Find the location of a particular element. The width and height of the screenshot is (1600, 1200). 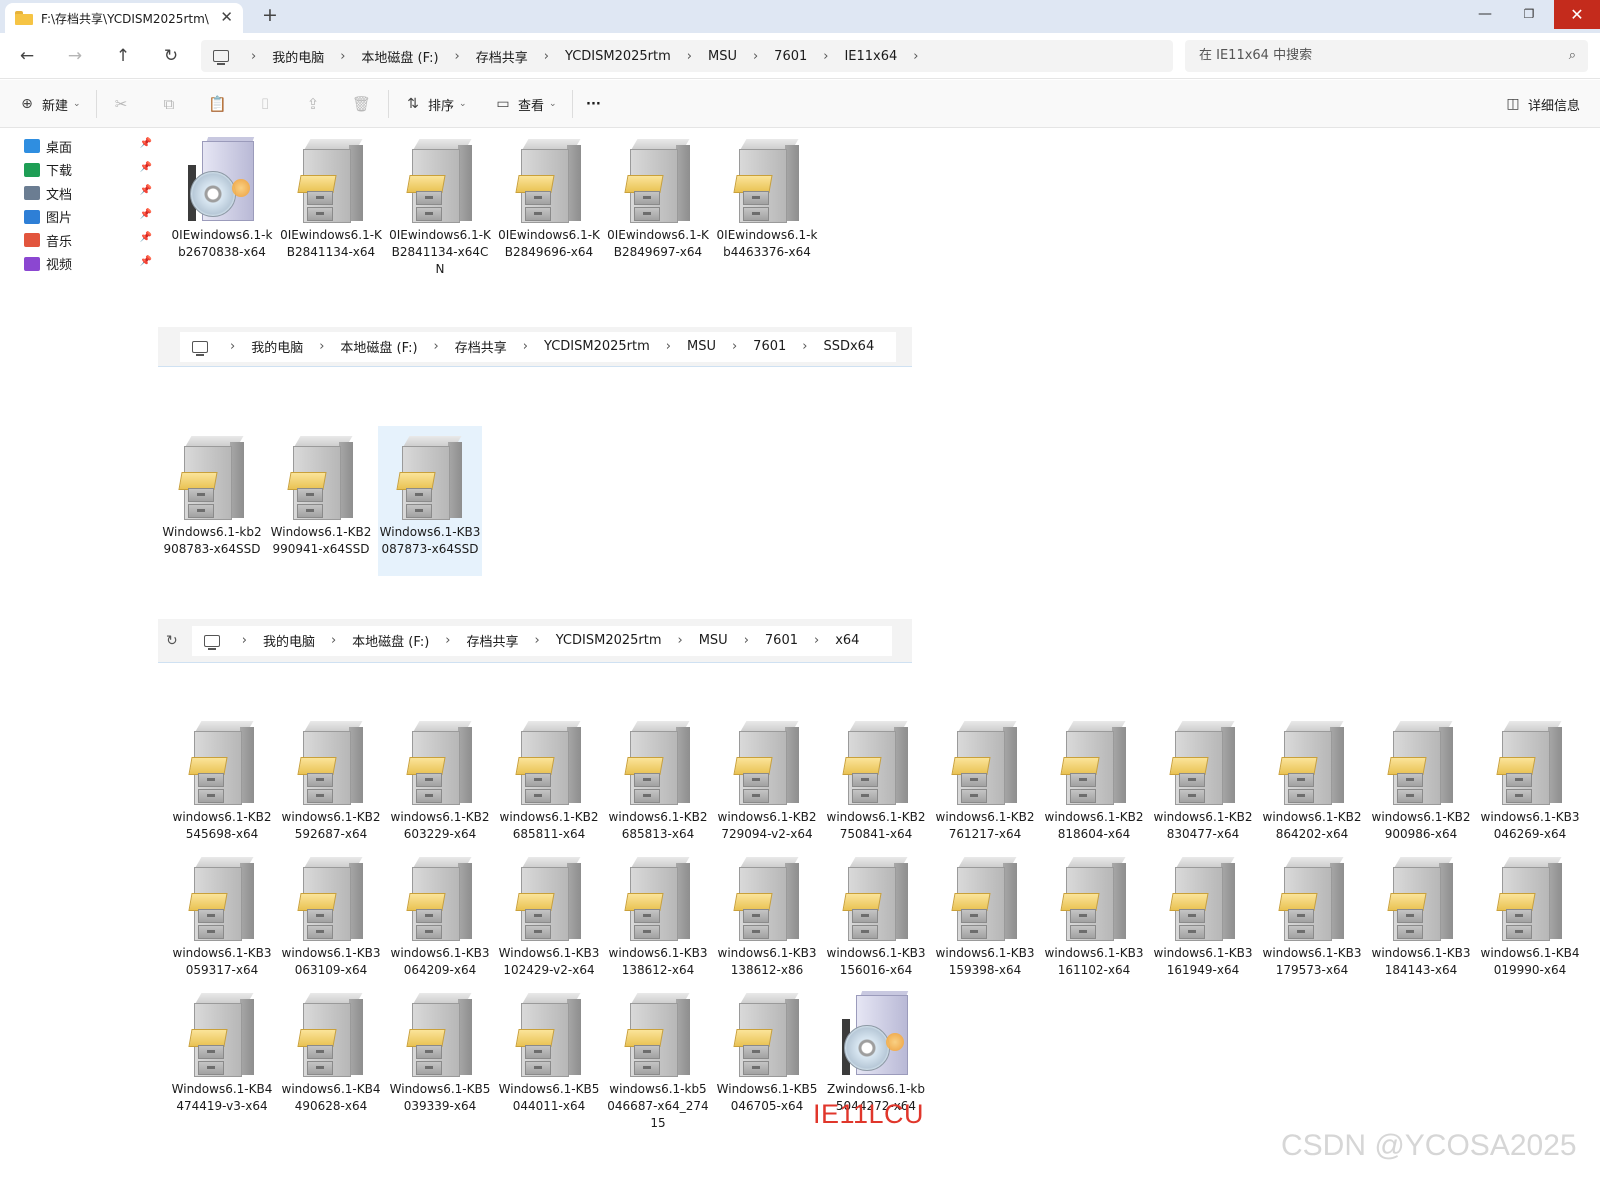

sidebar-item: 图片 📌 is located at coordinates (89, 217).